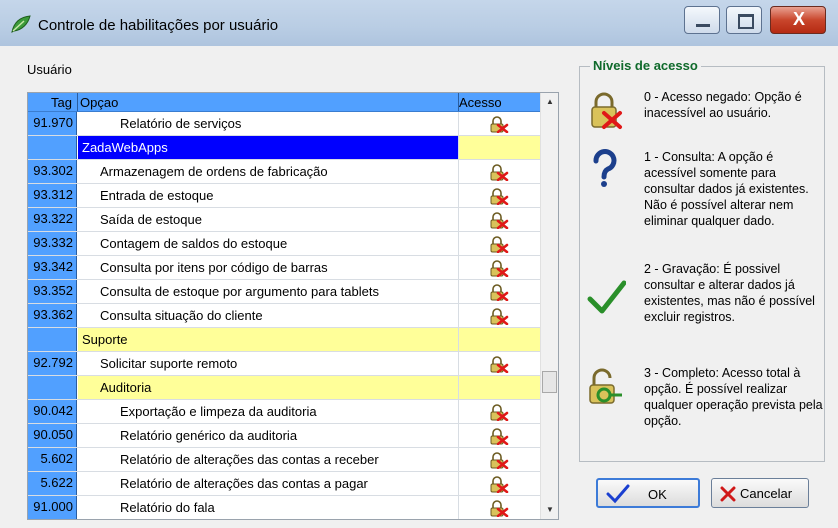 This screenshot has width=838, height=528. What do you see at coordinates (284, 102) in the screenshot?
I see `grid-header: Tag Opçao Acesso` at bounding box center [284, 102].